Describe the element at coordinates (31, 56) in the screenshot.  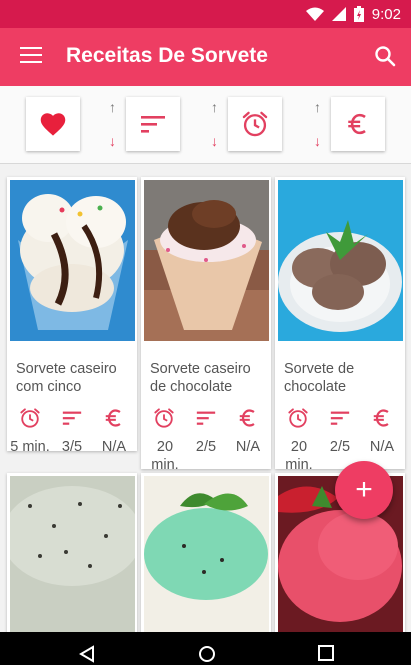
I see `menu-icon` at that location.